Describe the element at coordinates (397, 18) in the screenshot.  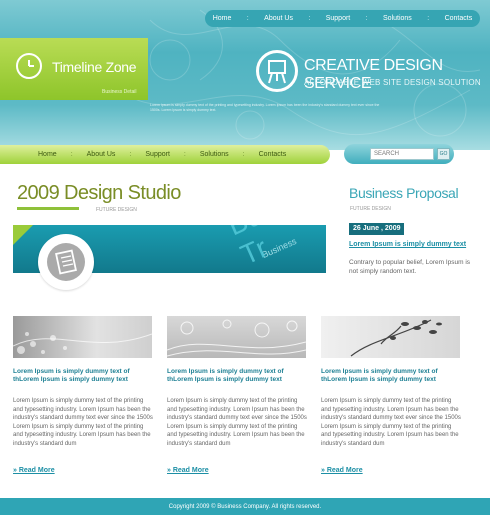
I see `top-nav-solutions: Solutions` at that location.